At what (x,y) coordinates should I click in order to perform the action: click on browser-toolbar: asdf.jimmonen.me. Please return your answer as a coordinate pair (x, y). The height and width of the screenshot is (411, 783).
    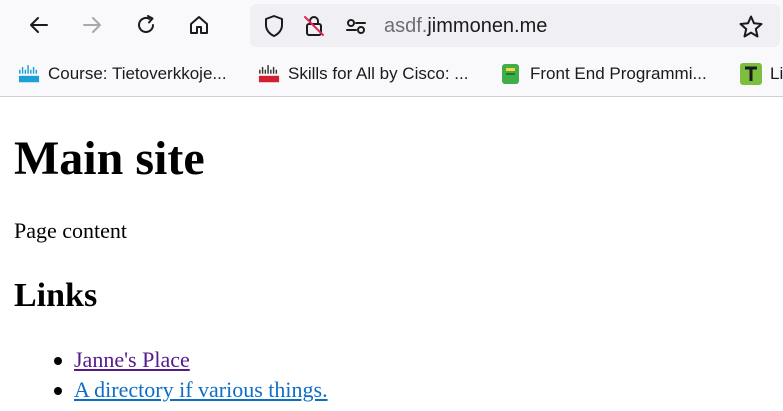
    Looking at the image, I should click on (391, 26).